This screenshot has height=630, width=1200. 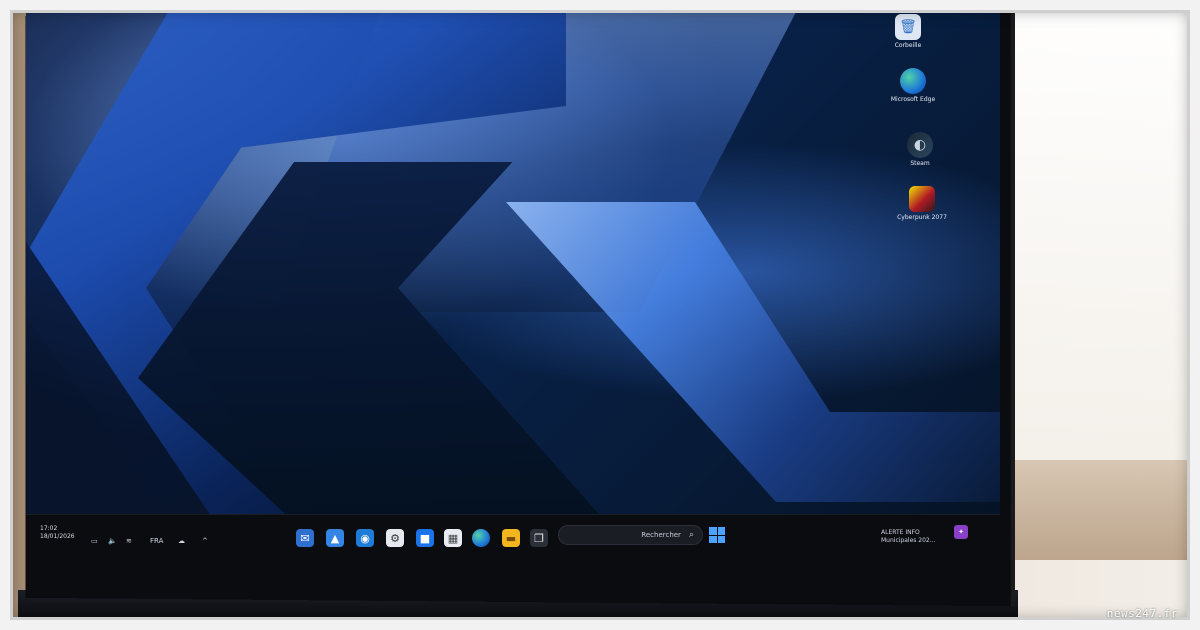 What do you see at coordinates (181, 541) in the screenshot?
I see `network-tray-icon: ☁` at bounding box center [181, 541].